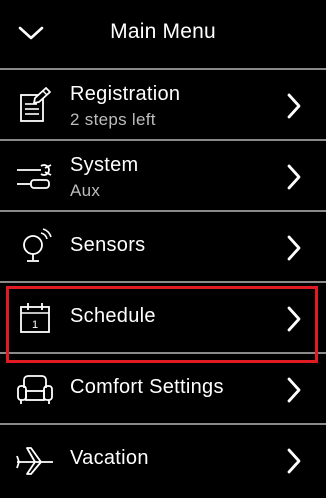  I want to click on sensor-icon, so click(35, 247).